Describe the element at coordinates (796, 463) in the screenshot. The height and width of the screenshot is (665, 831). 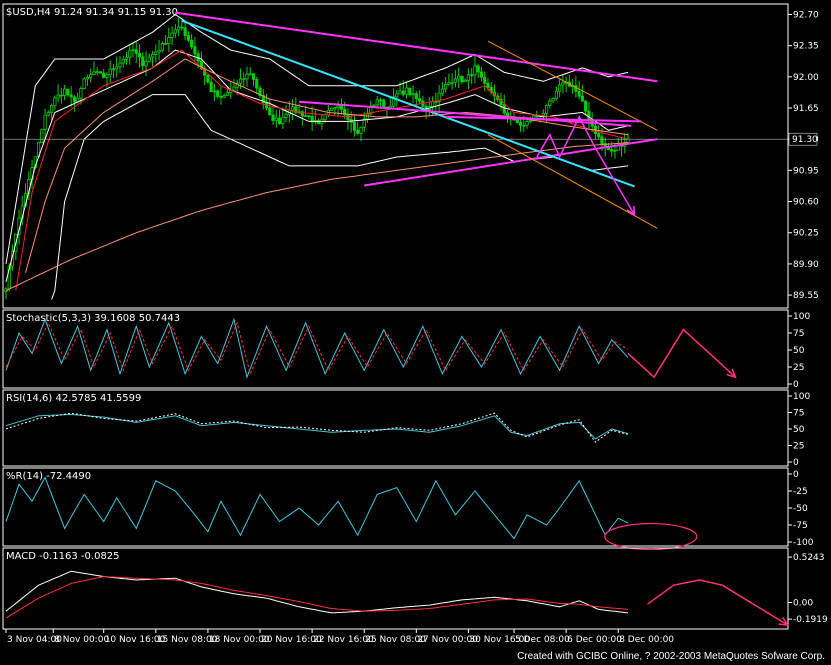
I see `rsi-y-tick-label: 0` at that location.